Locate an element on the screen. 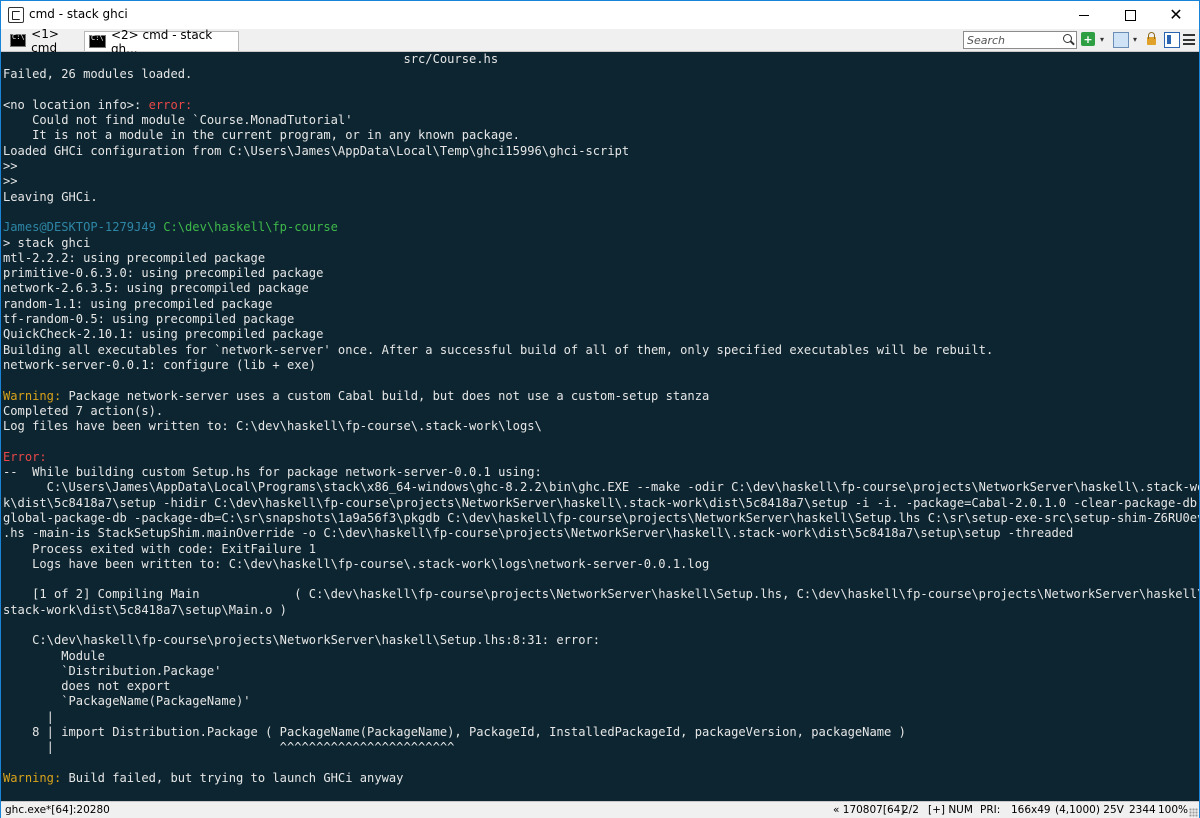 The height and width of the screenshot is (818, 1200). console-segment-text: > stack ghci is located at coordinates (47, 242).